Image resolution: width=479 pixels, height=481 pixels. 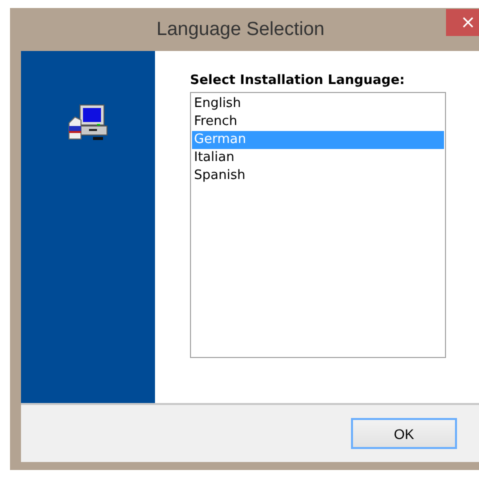 What do you see at coordinates (404, 433) in the screenshot?
I see `ok-button: OK` at bounding box center [404, 433].